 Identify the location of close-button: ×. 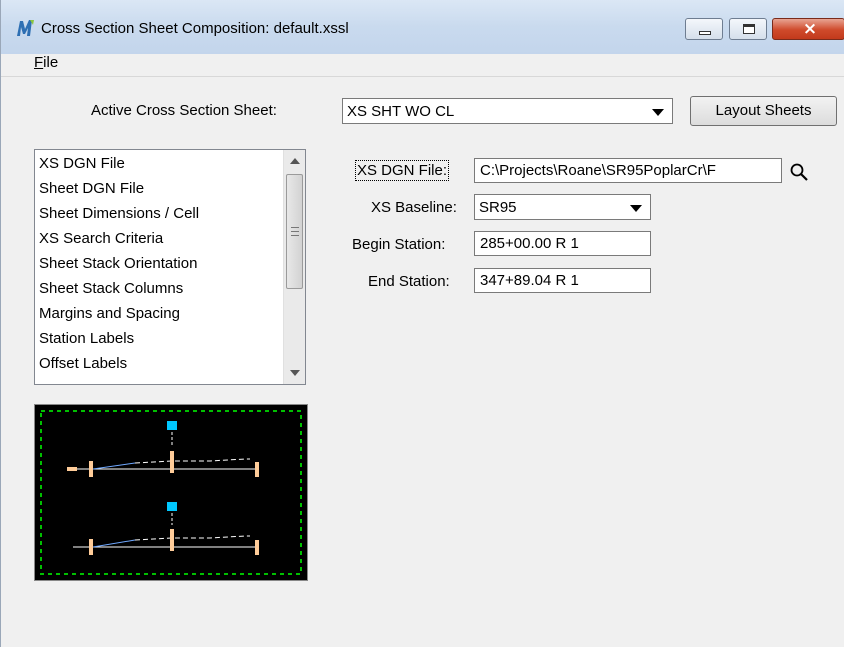
(808, 29).